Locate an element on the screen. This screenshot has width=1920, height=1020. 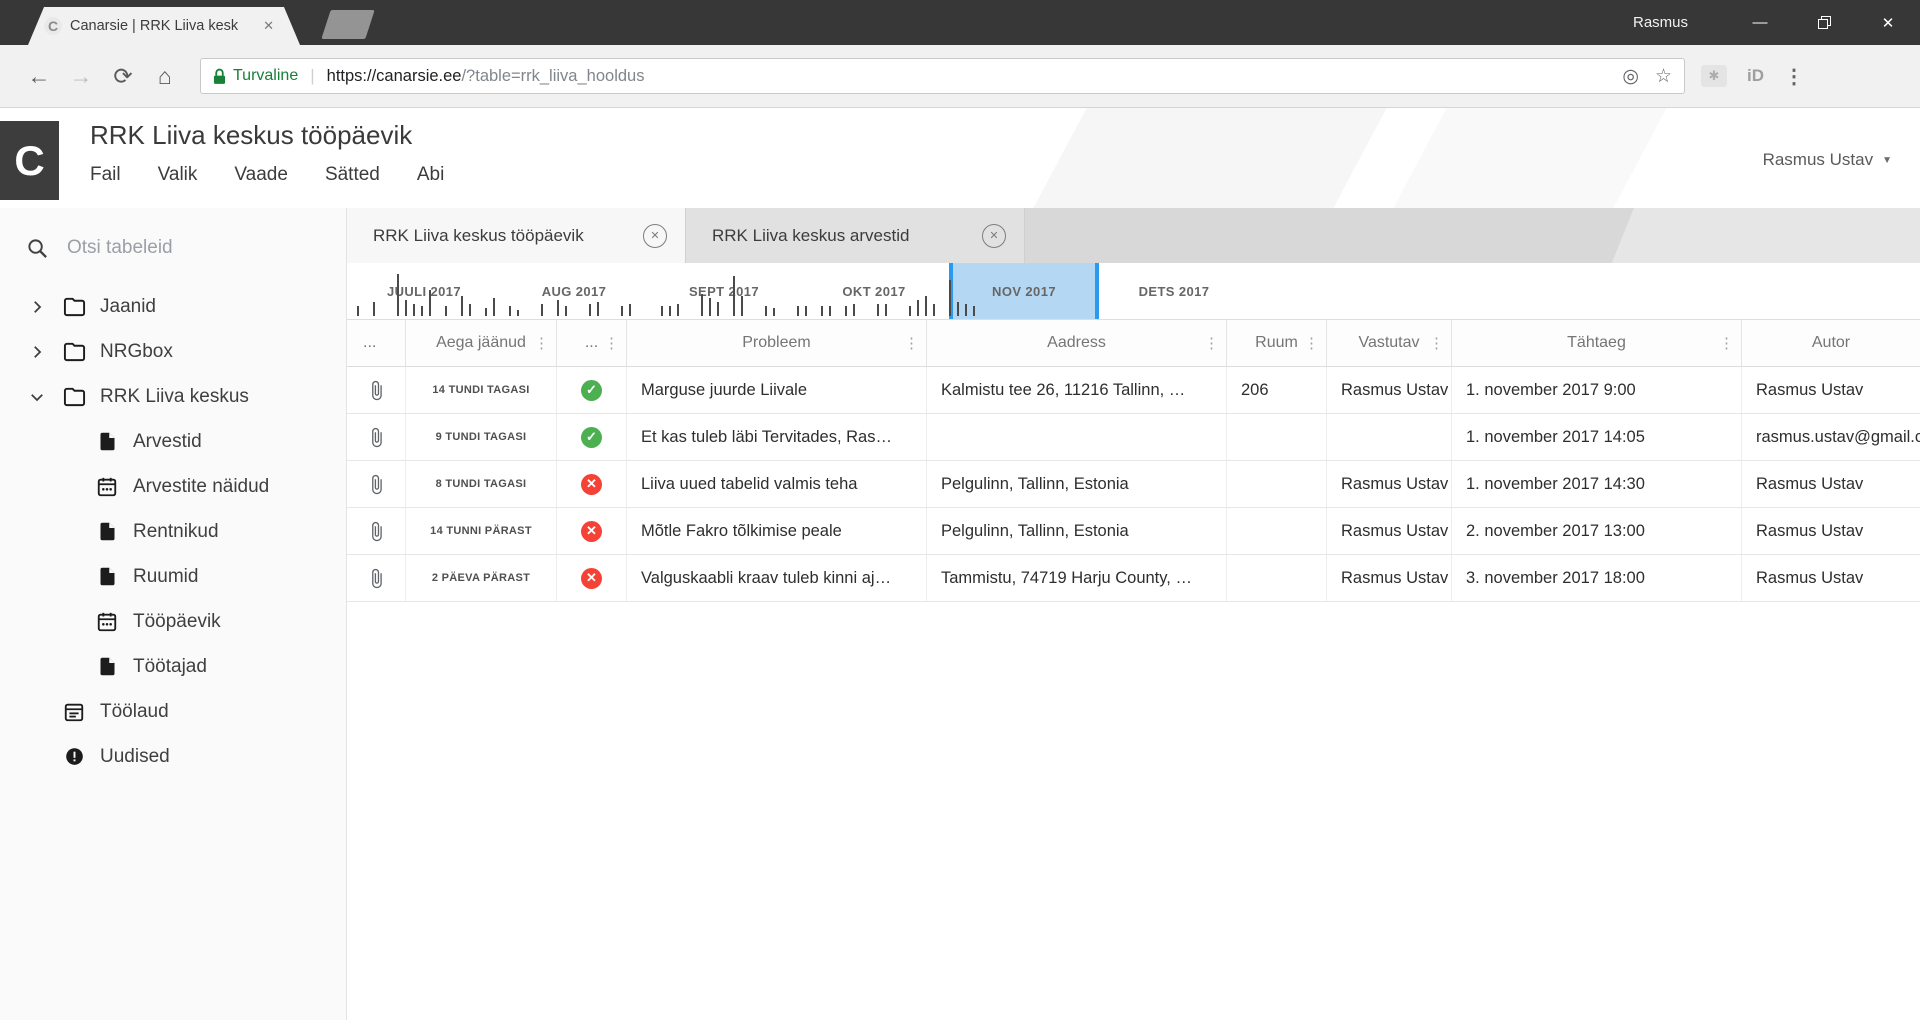
sidebar-item: Rentnikud is located at coordinates (173, 531).